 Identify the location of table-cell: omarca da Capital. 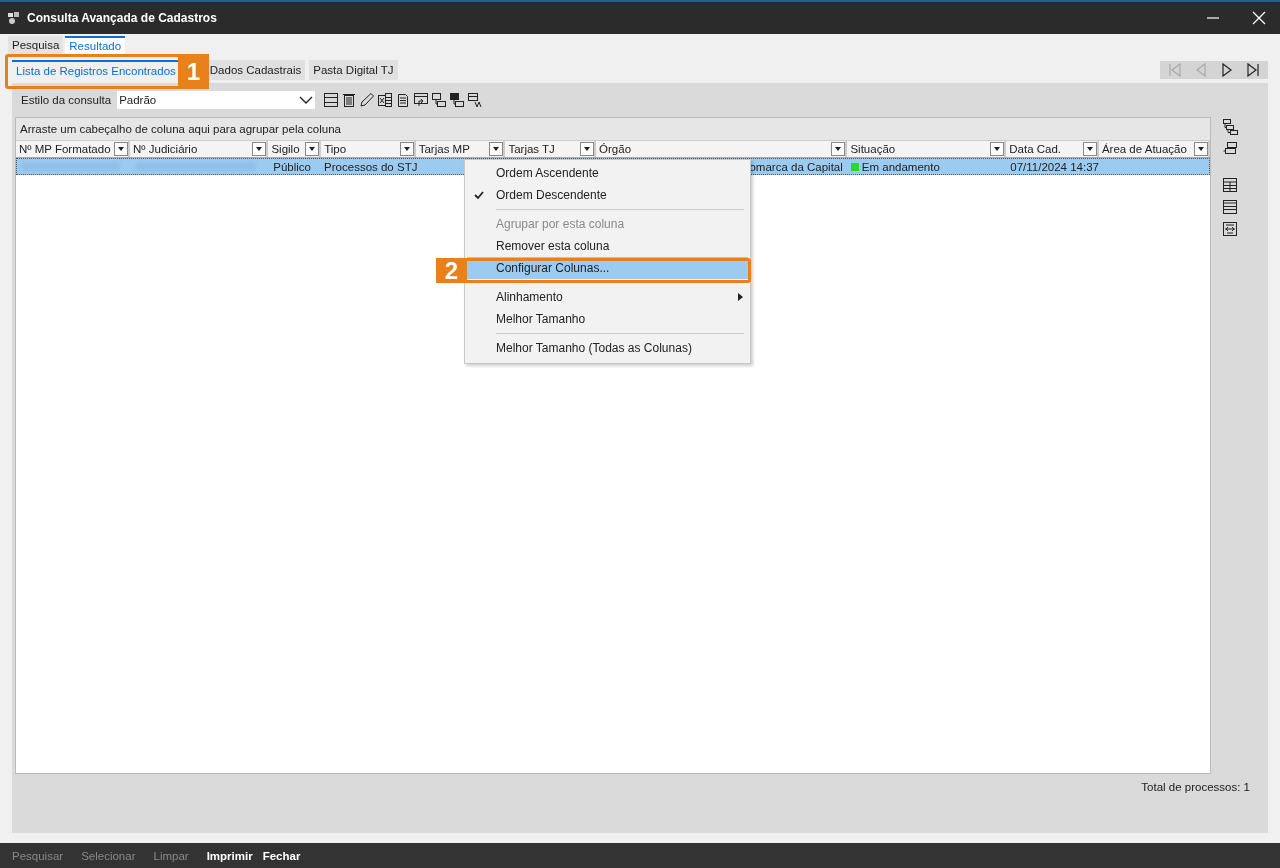
(796, 166).